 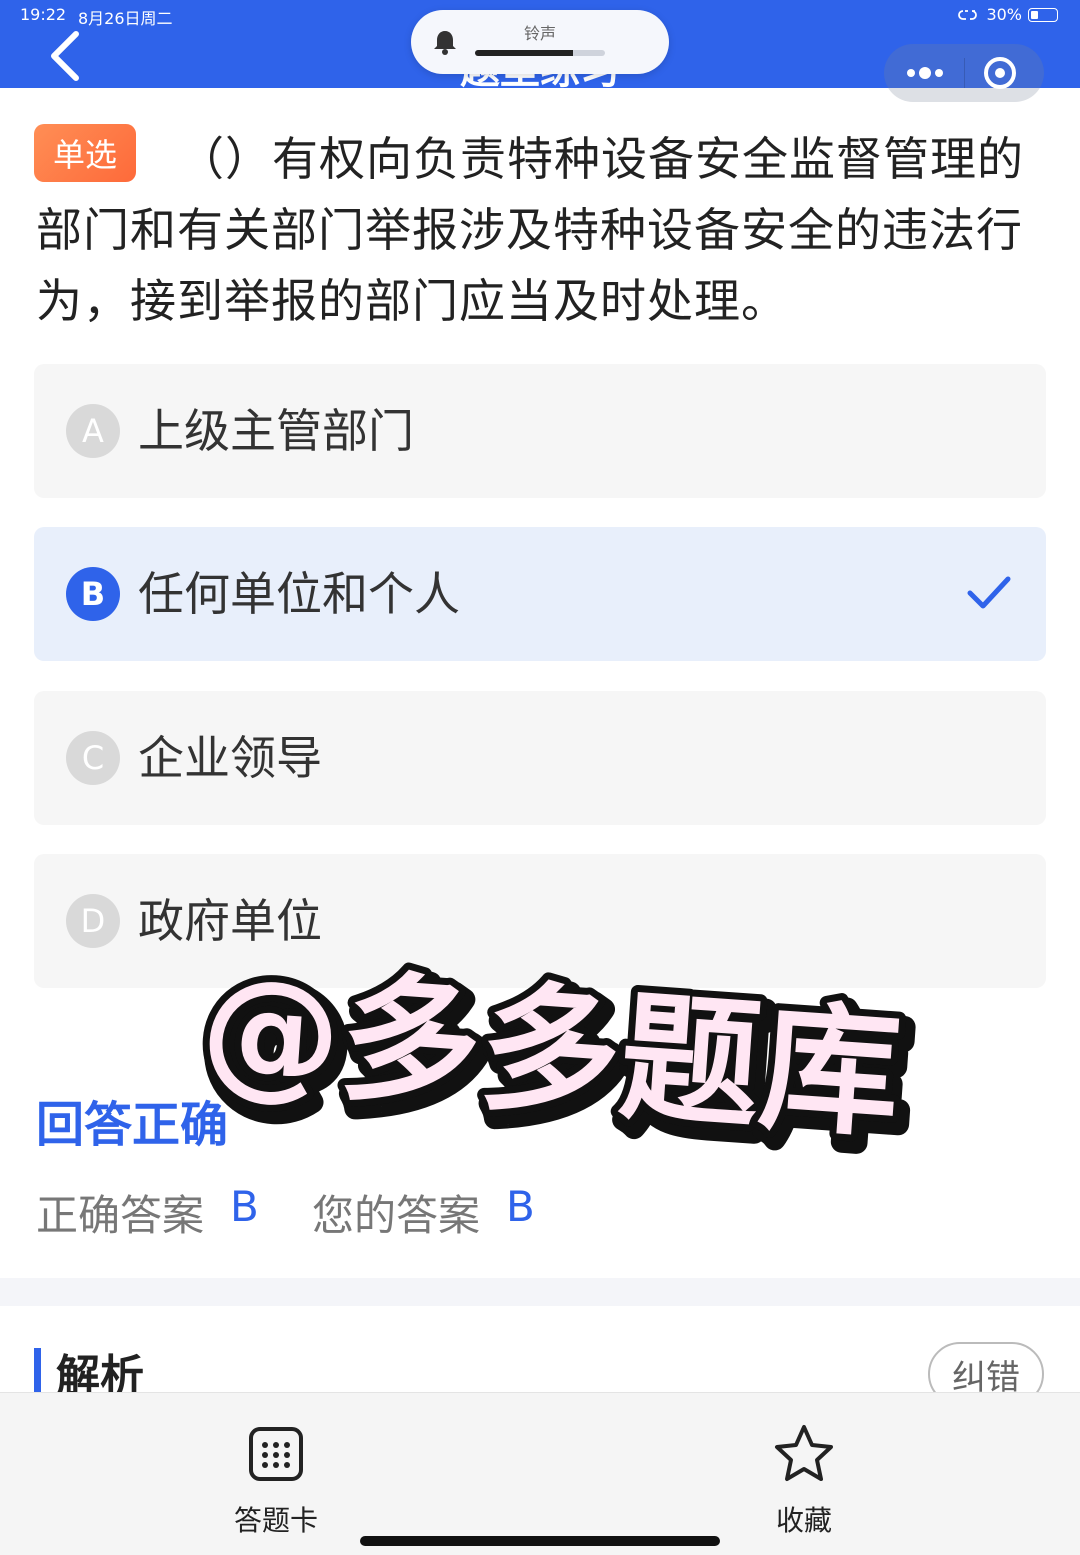 I want to click on option-letter: A, so click(x=93, y=431).